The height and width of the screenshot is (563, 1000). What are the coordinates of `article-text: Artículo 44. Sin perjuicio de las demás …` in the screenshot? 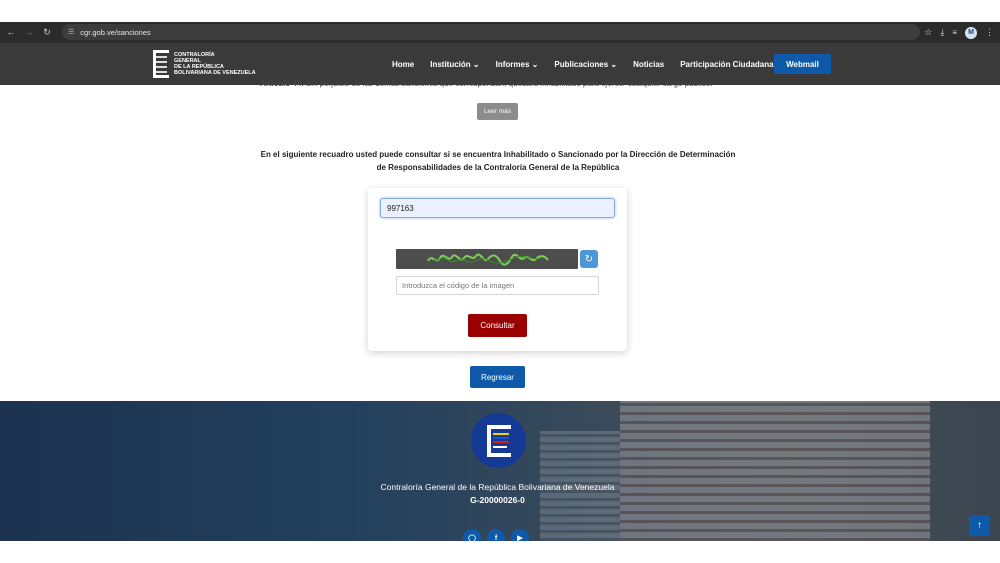 It's located at (486, 83).